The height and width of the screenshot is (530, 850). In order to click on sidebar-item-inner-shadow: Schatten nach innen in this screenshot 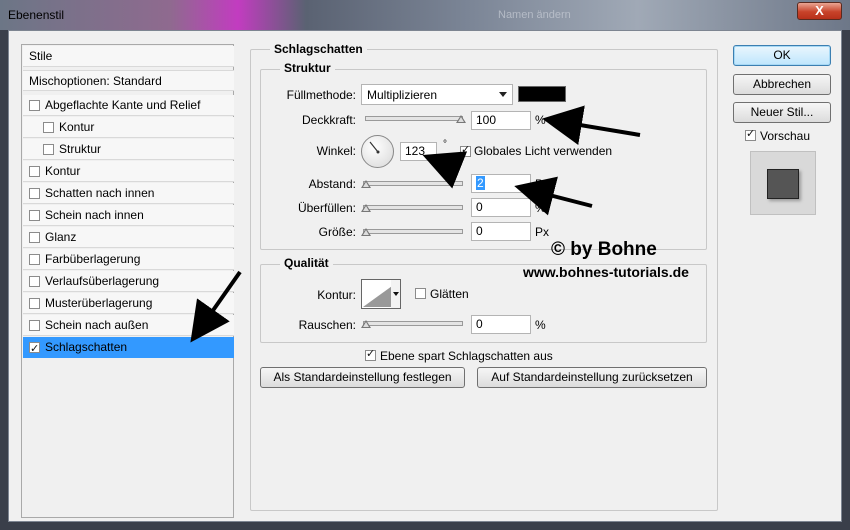, I will do `click(128, 193)`.